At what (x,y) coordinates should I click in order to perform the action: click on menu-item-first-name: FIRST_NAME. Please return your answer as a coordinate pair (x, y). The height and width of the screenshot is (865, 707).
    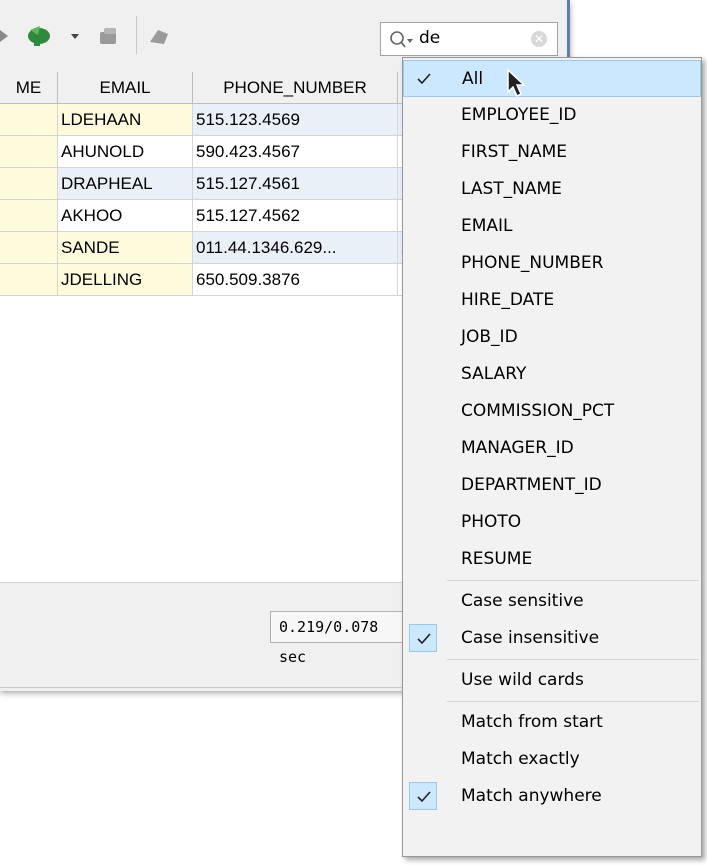
    Looking at the image, I should click on (552, 152).